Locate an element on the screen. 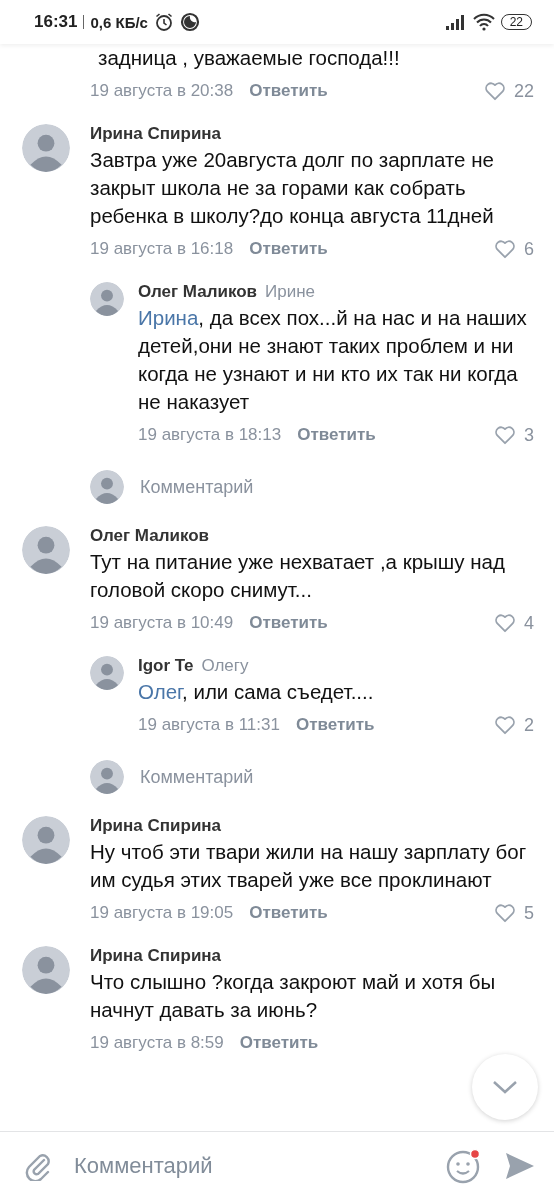 The width and height of the screenshot is (554, 1200). comment-date: 19 августа в 8:59 is located at coordinates (157, 1043).